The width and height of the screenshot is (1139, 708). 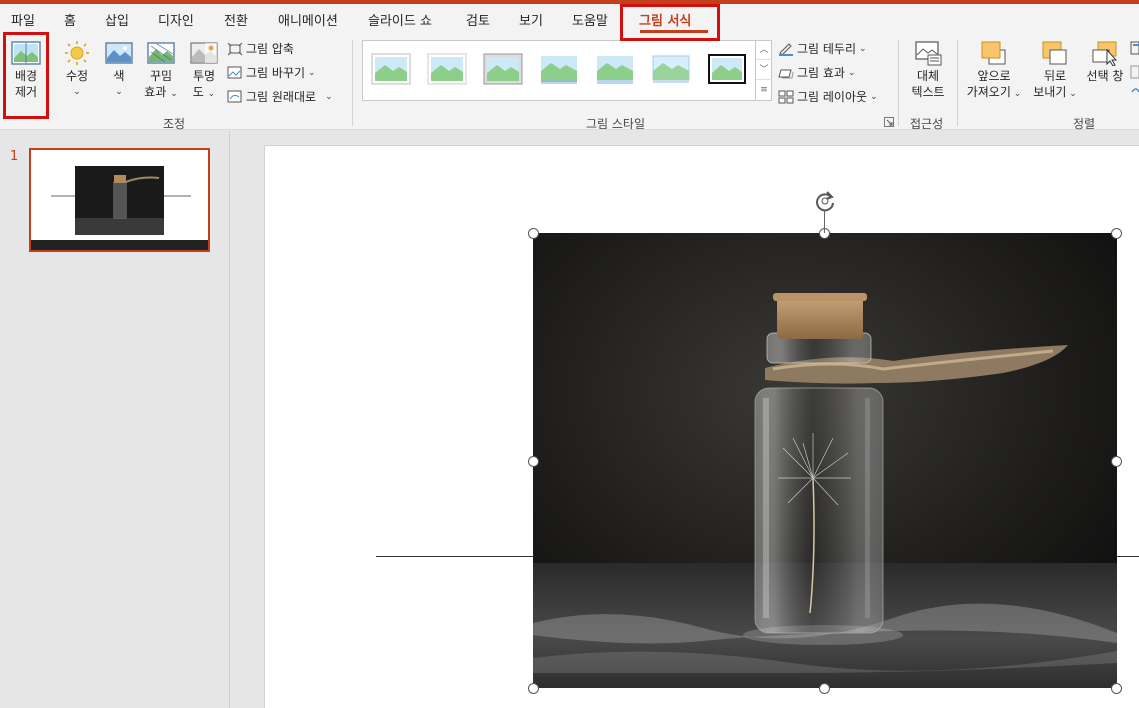 What do you see at coordinates (928, 76) in the screenshot?
I see `alt-text-label-line1: 대체` at bounding box center [928, 76].